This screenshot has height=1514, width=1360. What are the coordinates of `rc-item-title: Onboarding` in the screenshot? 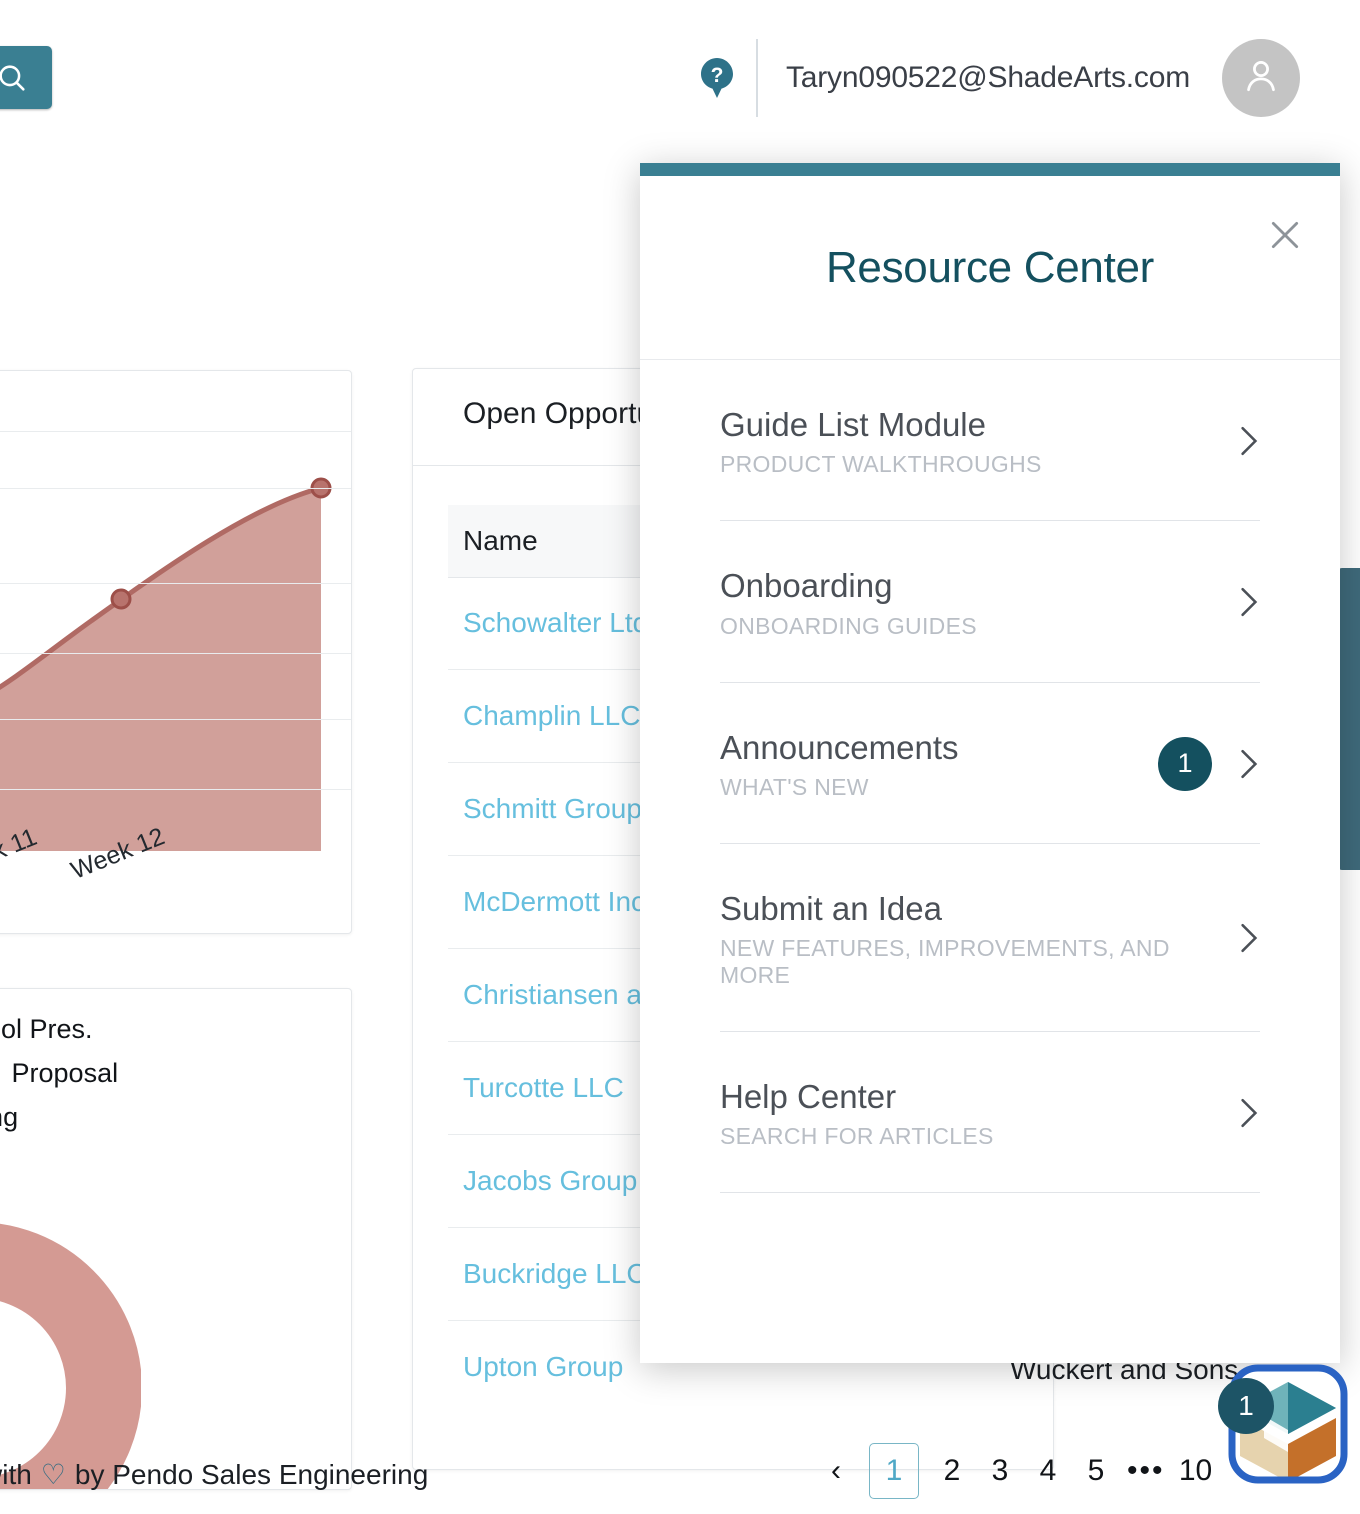 It's located at (806, 586).